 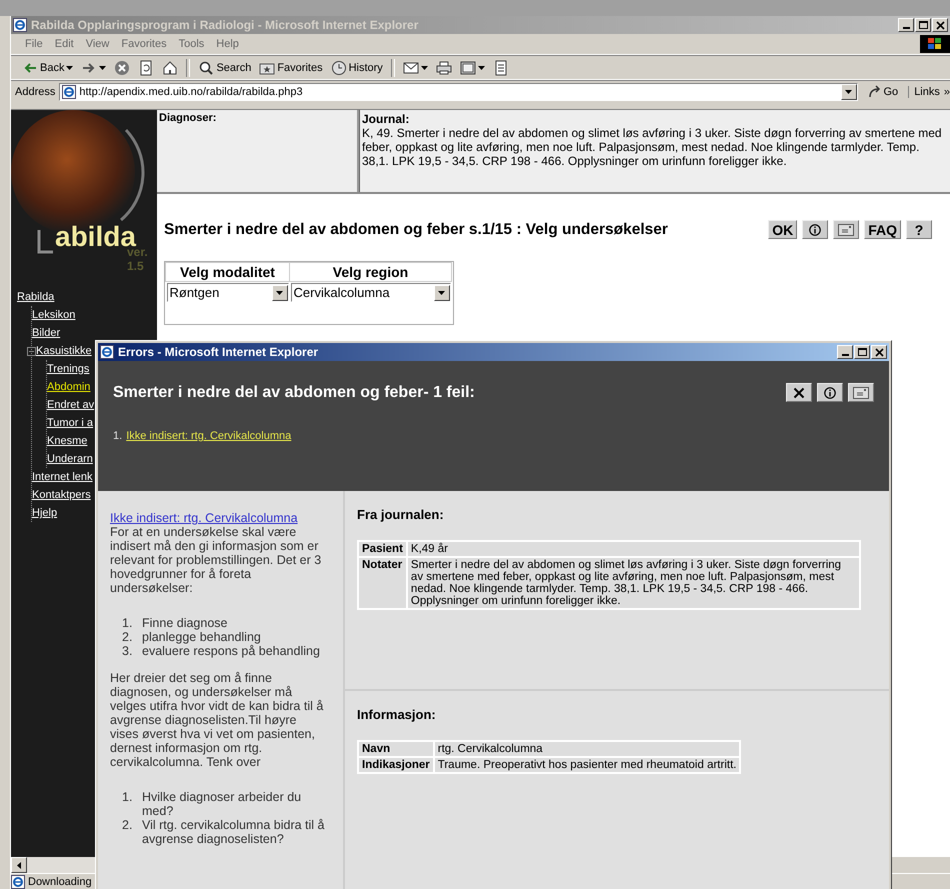 What do you see at coordinates (783, 229) in the screenshot?
I see `toolbar-button: OK` at bounding box center [783, 229].